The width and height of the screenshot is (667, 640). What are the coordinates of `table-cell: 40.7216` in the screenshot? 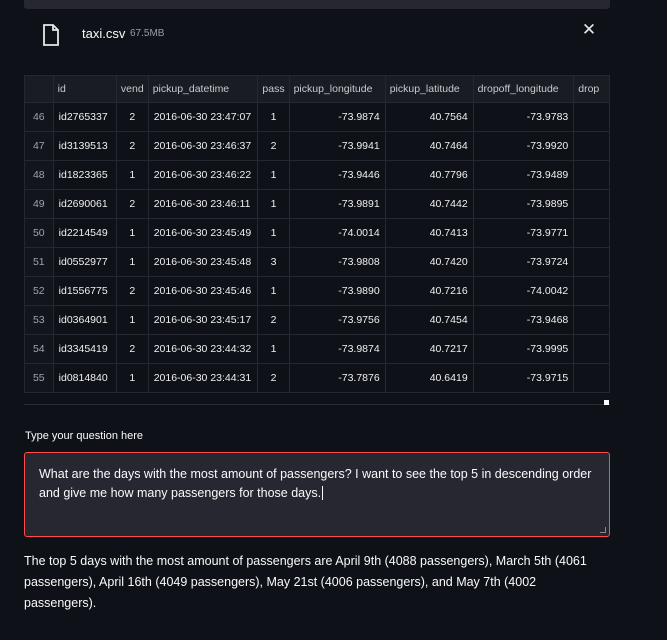 It's located at (429, 291).